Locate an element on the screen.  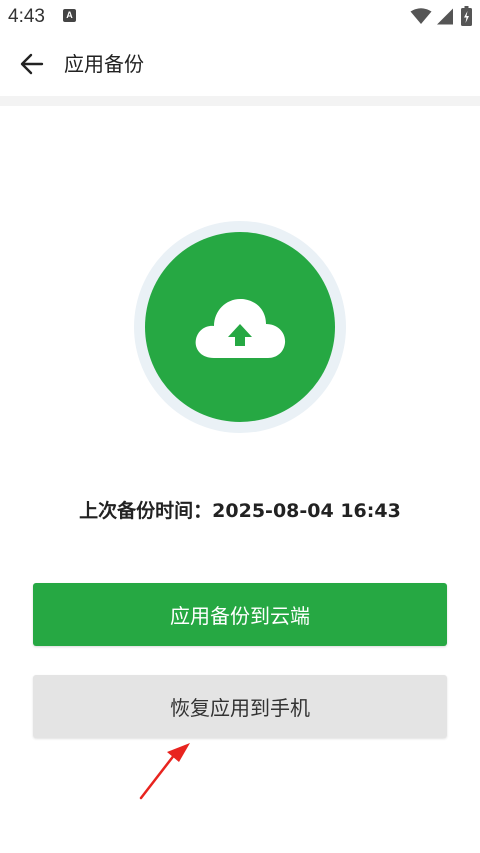
status-bar: 4:43 A is located at coordinates (240, 16).